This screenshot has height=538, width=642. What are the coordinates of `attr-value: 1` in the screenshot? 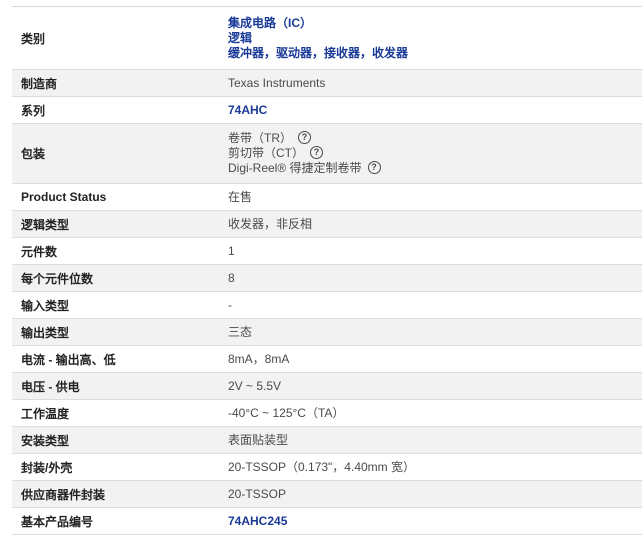 It's located at (435, 251).